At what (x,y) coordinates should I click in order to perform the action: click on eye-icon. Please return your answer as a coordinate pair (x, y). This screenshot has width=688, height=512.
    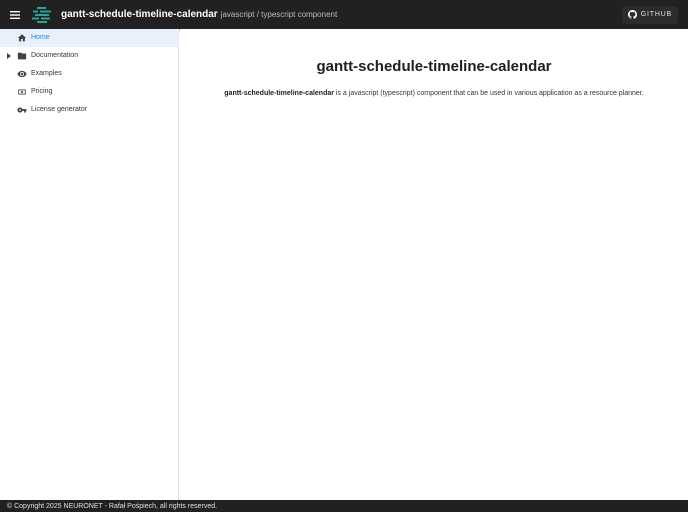
    Looking at the image, I should click on (22, 74).